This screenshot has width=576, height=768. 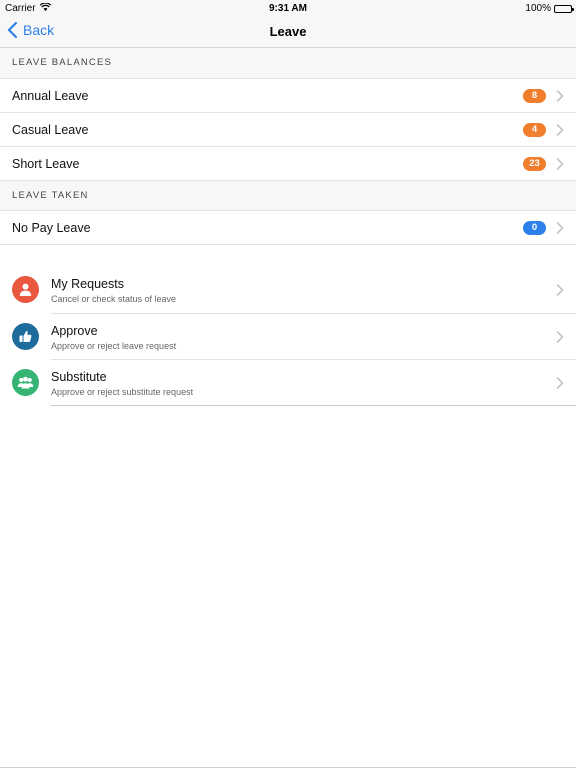 I want to click on navigation-bar: Back Leave, so click(x=288, y=32).